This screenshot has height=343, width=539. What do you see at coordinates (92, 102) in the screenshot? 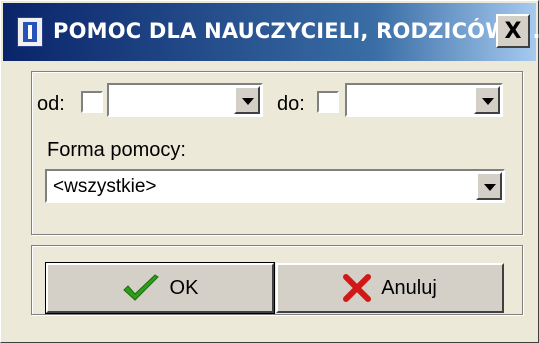
I see `from-checkbox` at bounding box center [92, 102].